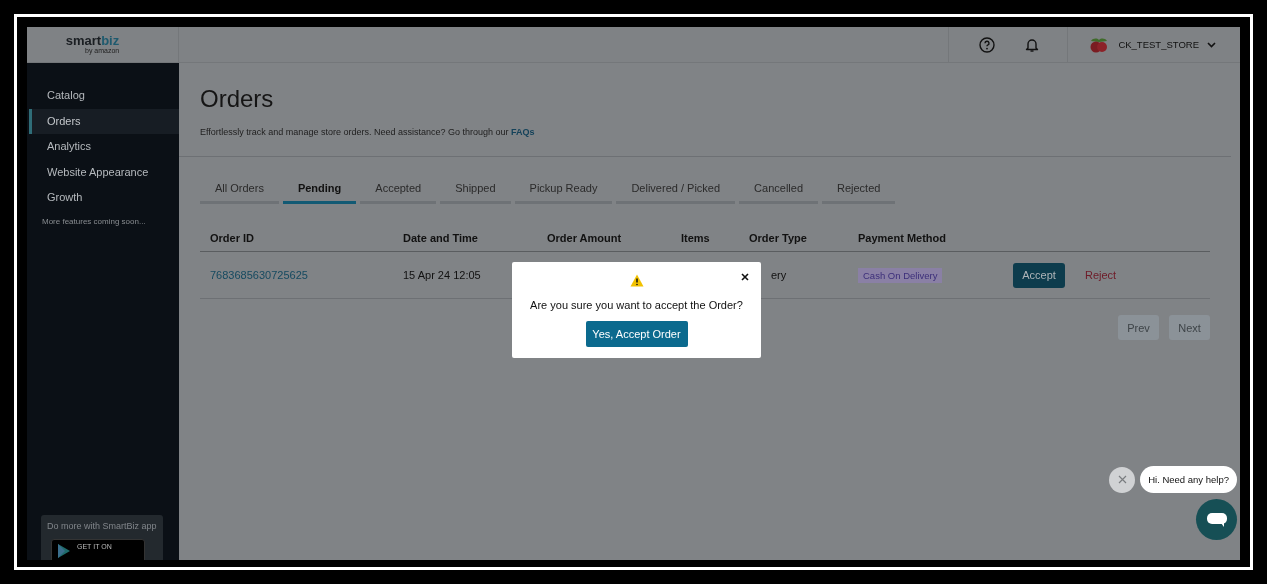 The width and height of the screenshot is (1267, 584). I want to click on tab: Shipped, so click(475, 189).